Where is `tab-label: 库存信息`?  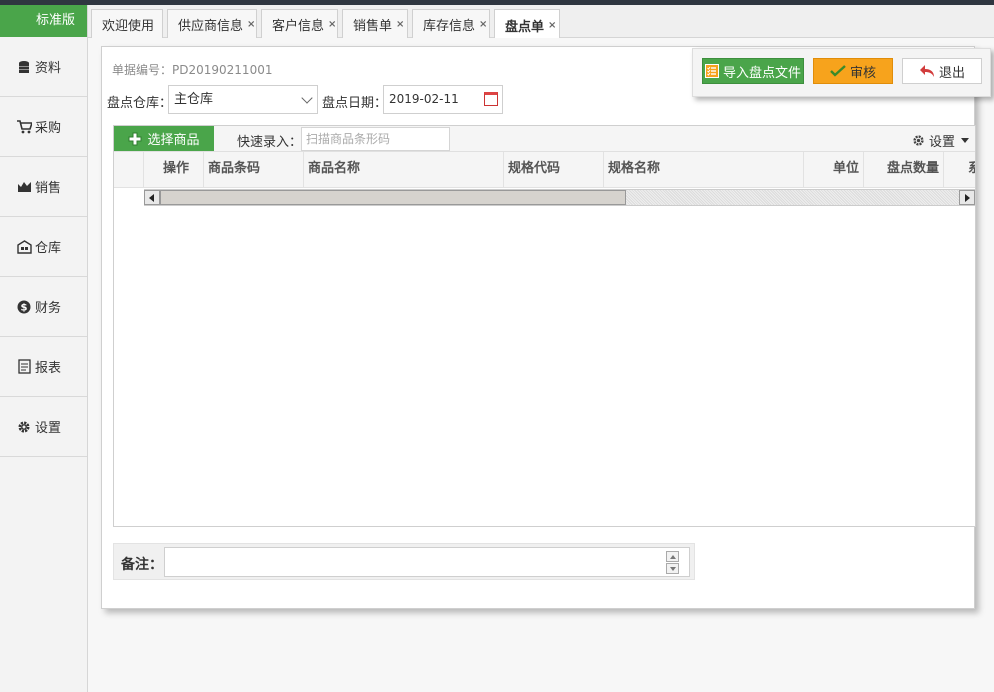
tab-label: 库存信息 is located at coordinates (449, 26).